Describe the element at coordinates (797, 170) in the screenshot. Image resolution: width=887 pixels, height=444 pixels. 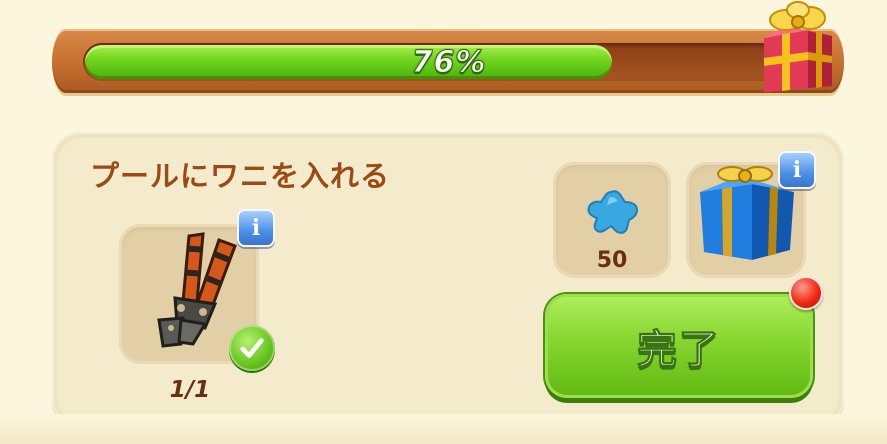
I see `gift-info-button: i` at that location.